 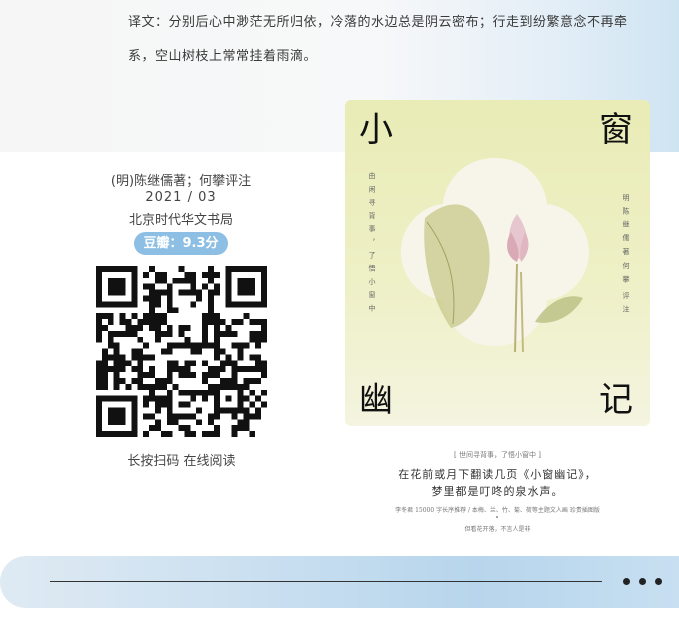 What do you see at coordinates (497, 474) in the screenshot?
I see `cover-slogan-line-1: 在花前或月下翻读几页《小窗幽记》，` at bounding box center [497, 474].